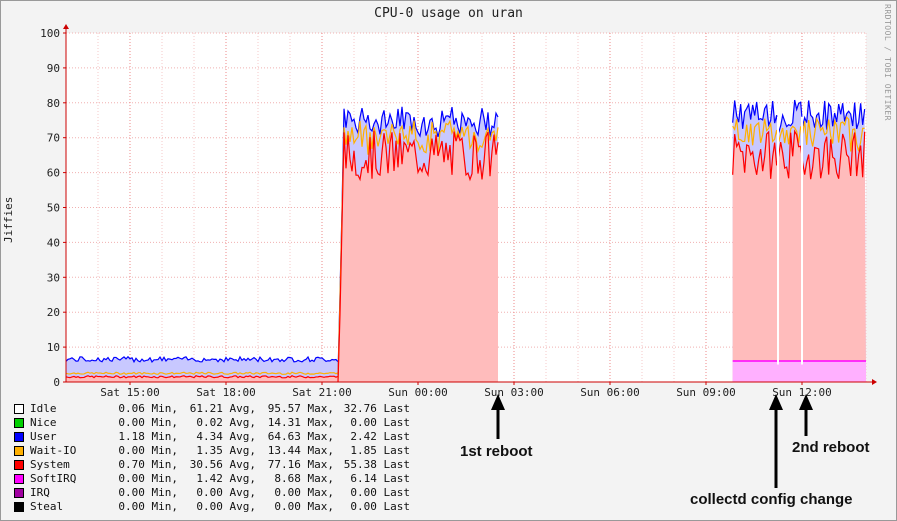  What do you see at coordinates (43, 436) in the screenshot?
I see `legend-name: User` at bounding box center [43, 436].